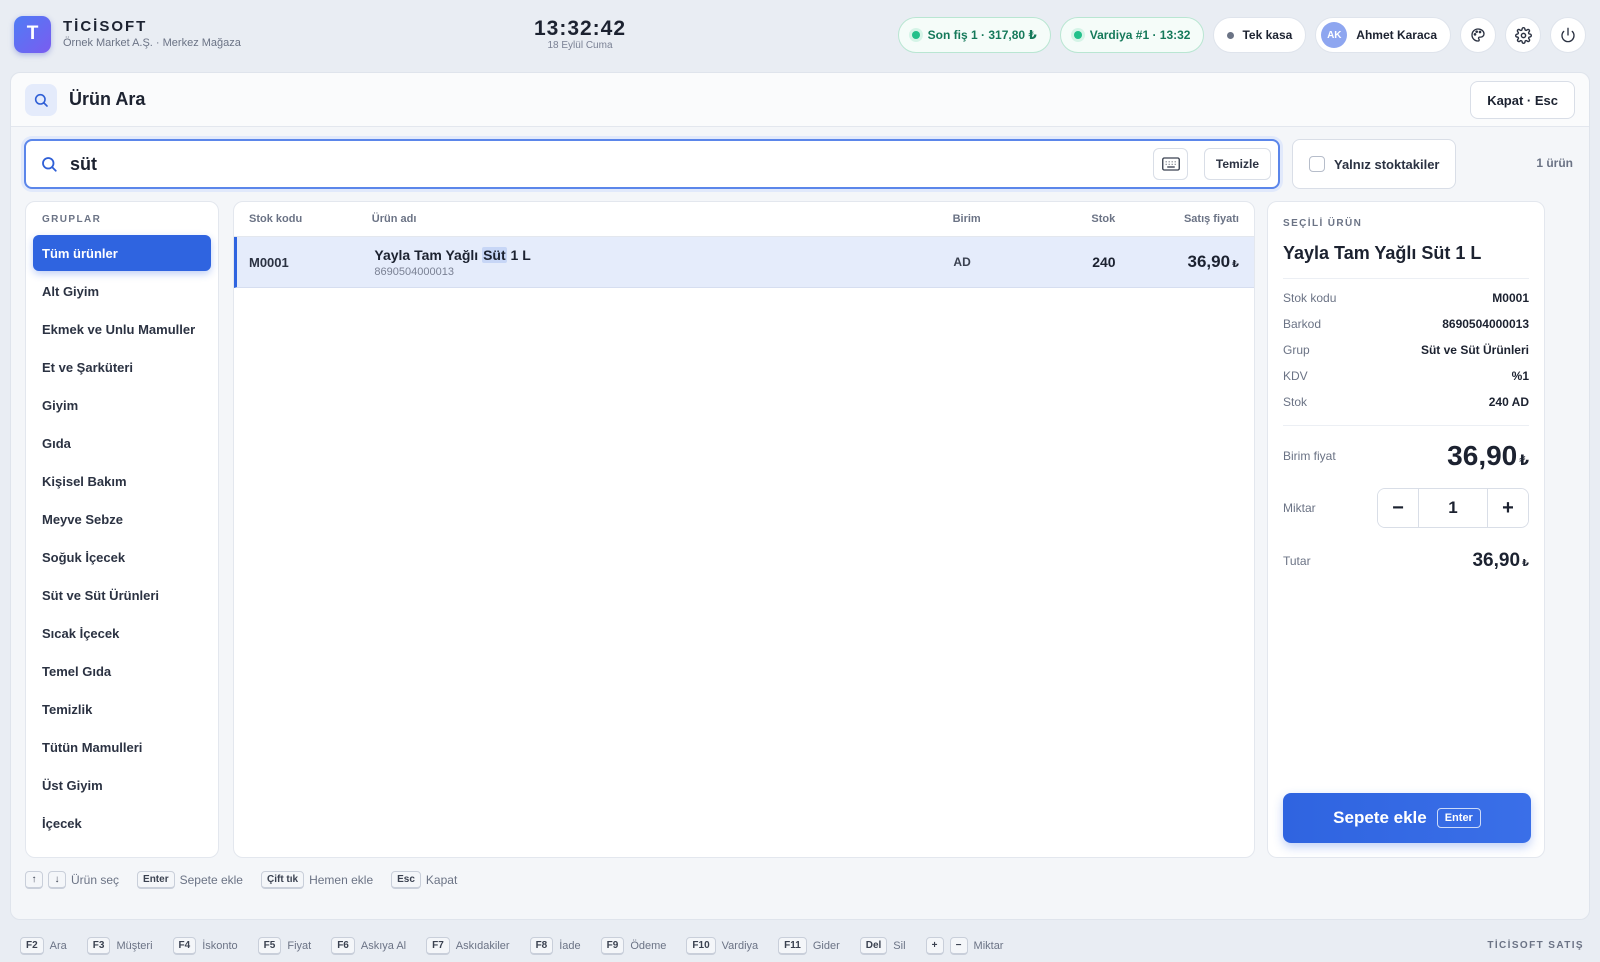  Describe the element at coordinates (1297, 561) in the screenshot. I see `total-label: Tutar` at that location.